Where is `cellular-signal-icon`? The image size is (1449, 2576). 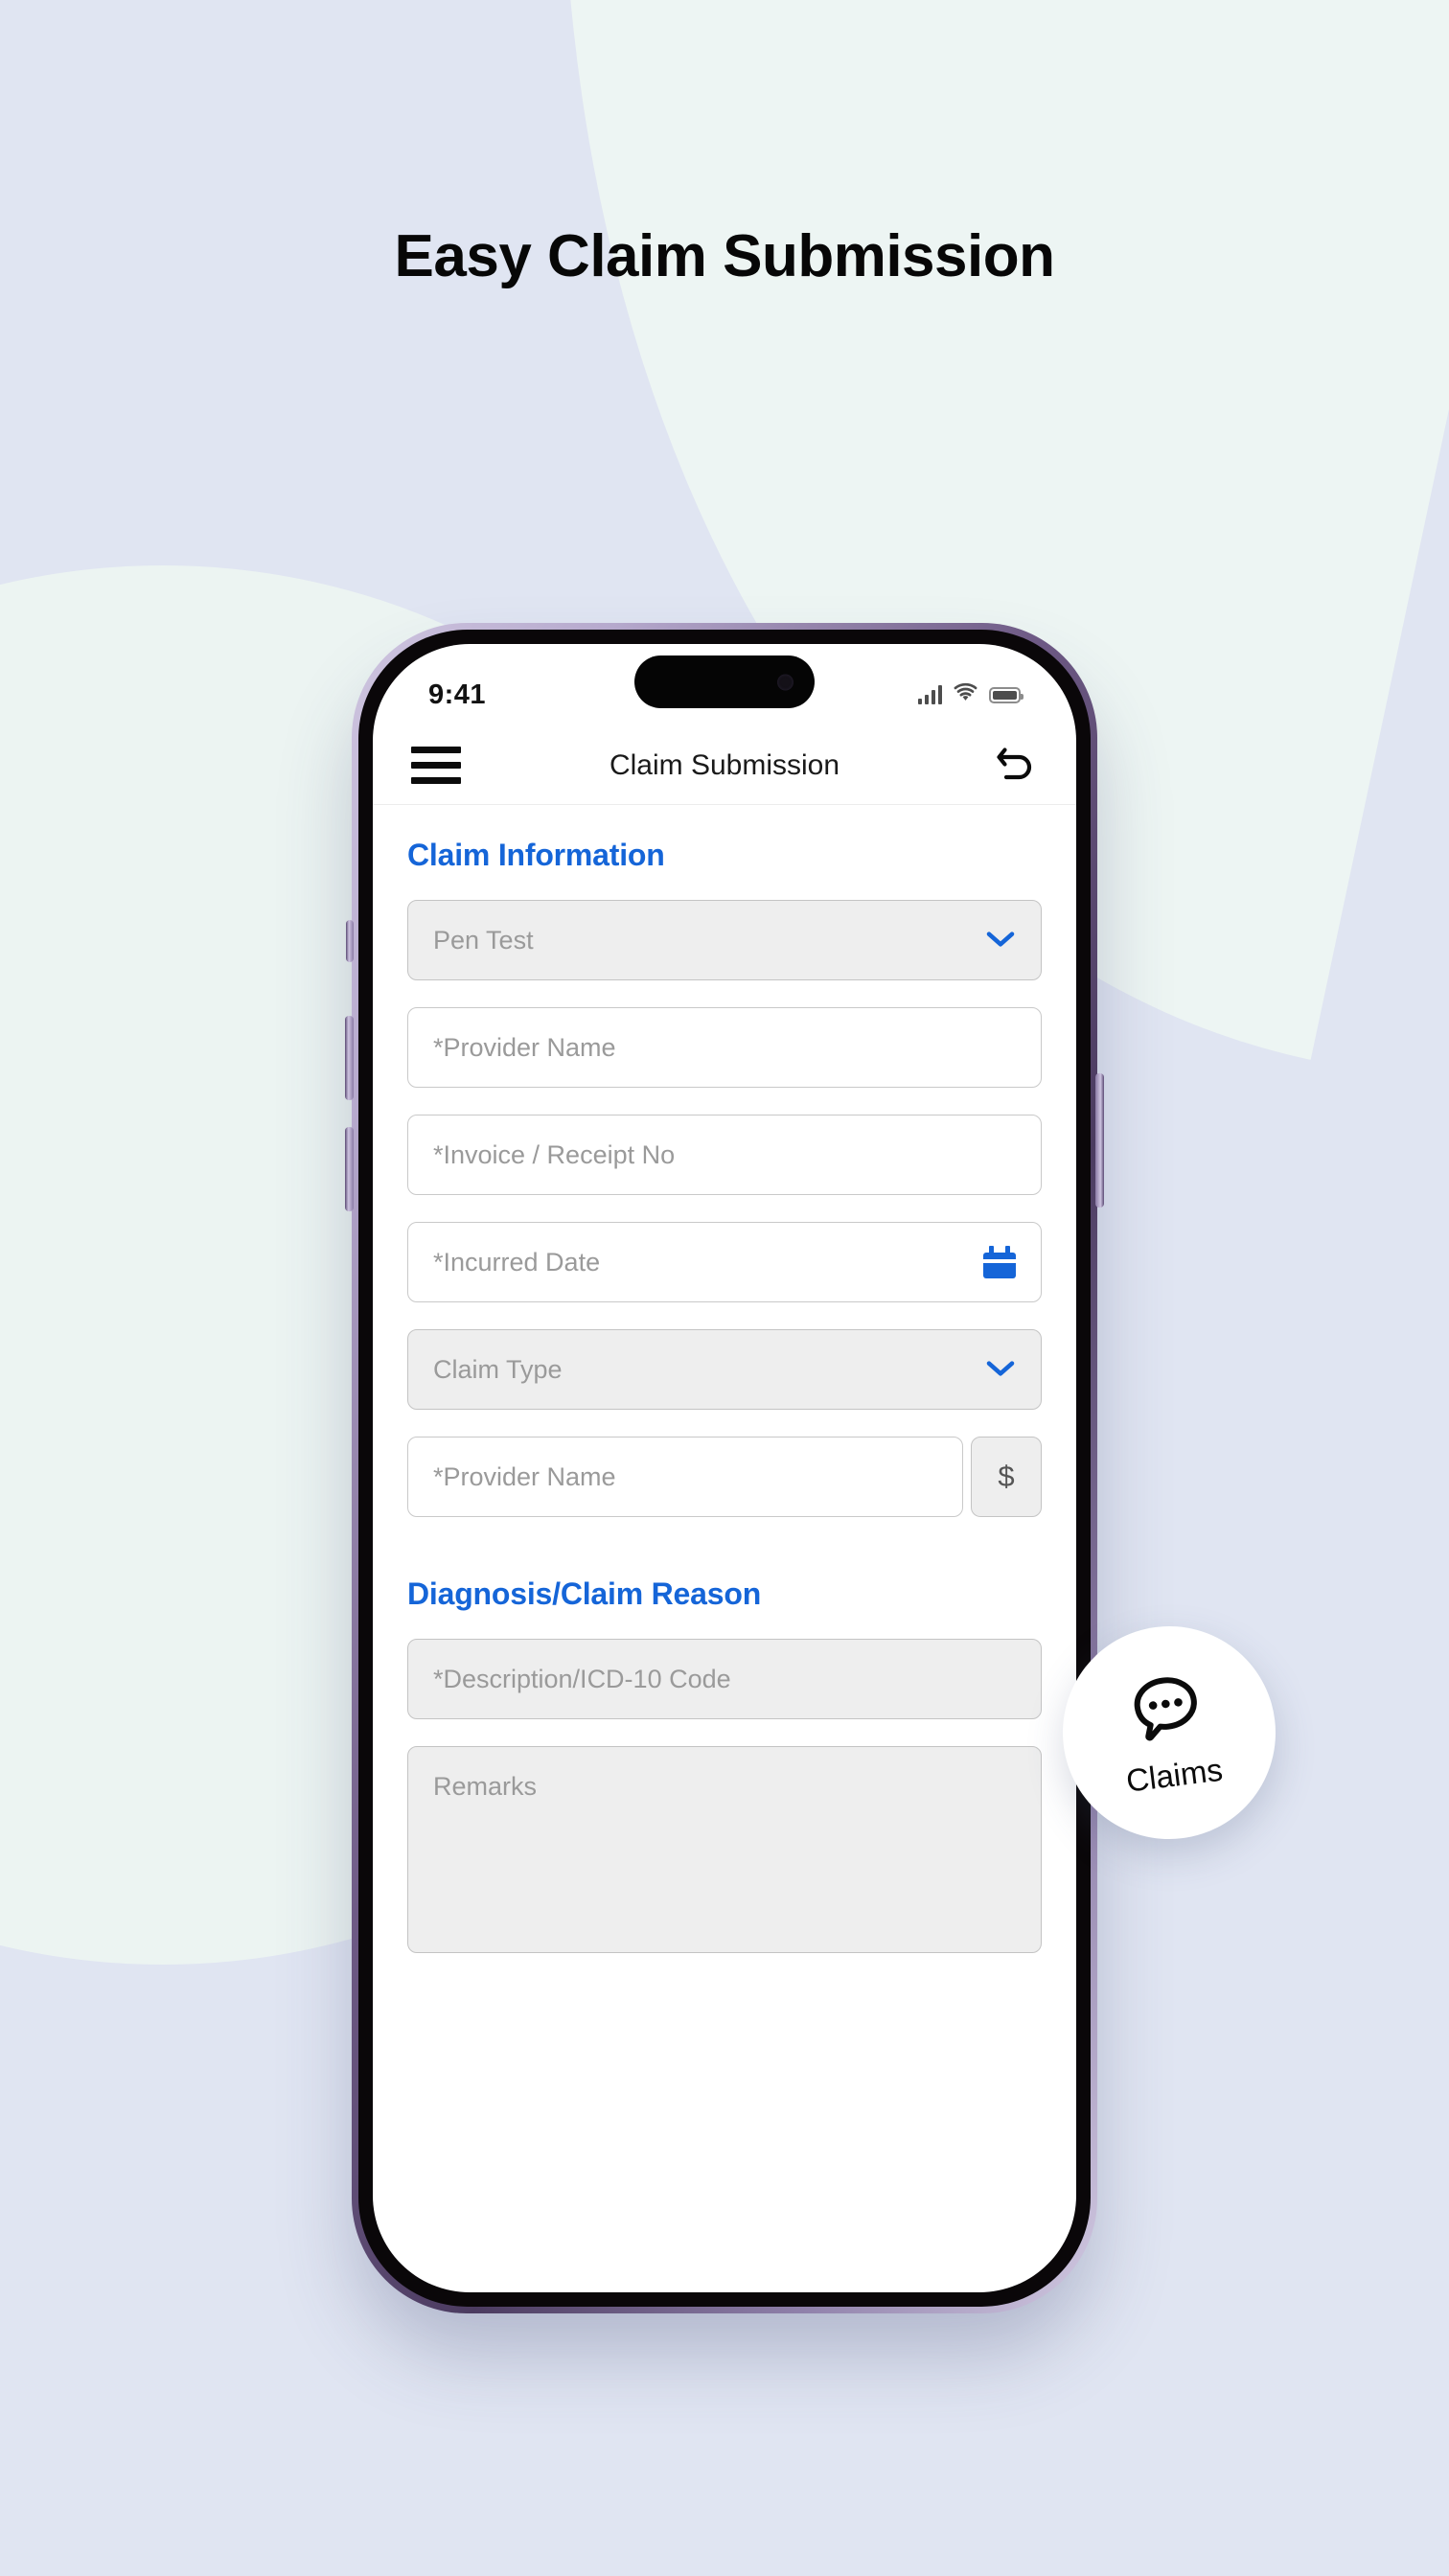 cellular-signal-icon is located at coordinates (930, 694).